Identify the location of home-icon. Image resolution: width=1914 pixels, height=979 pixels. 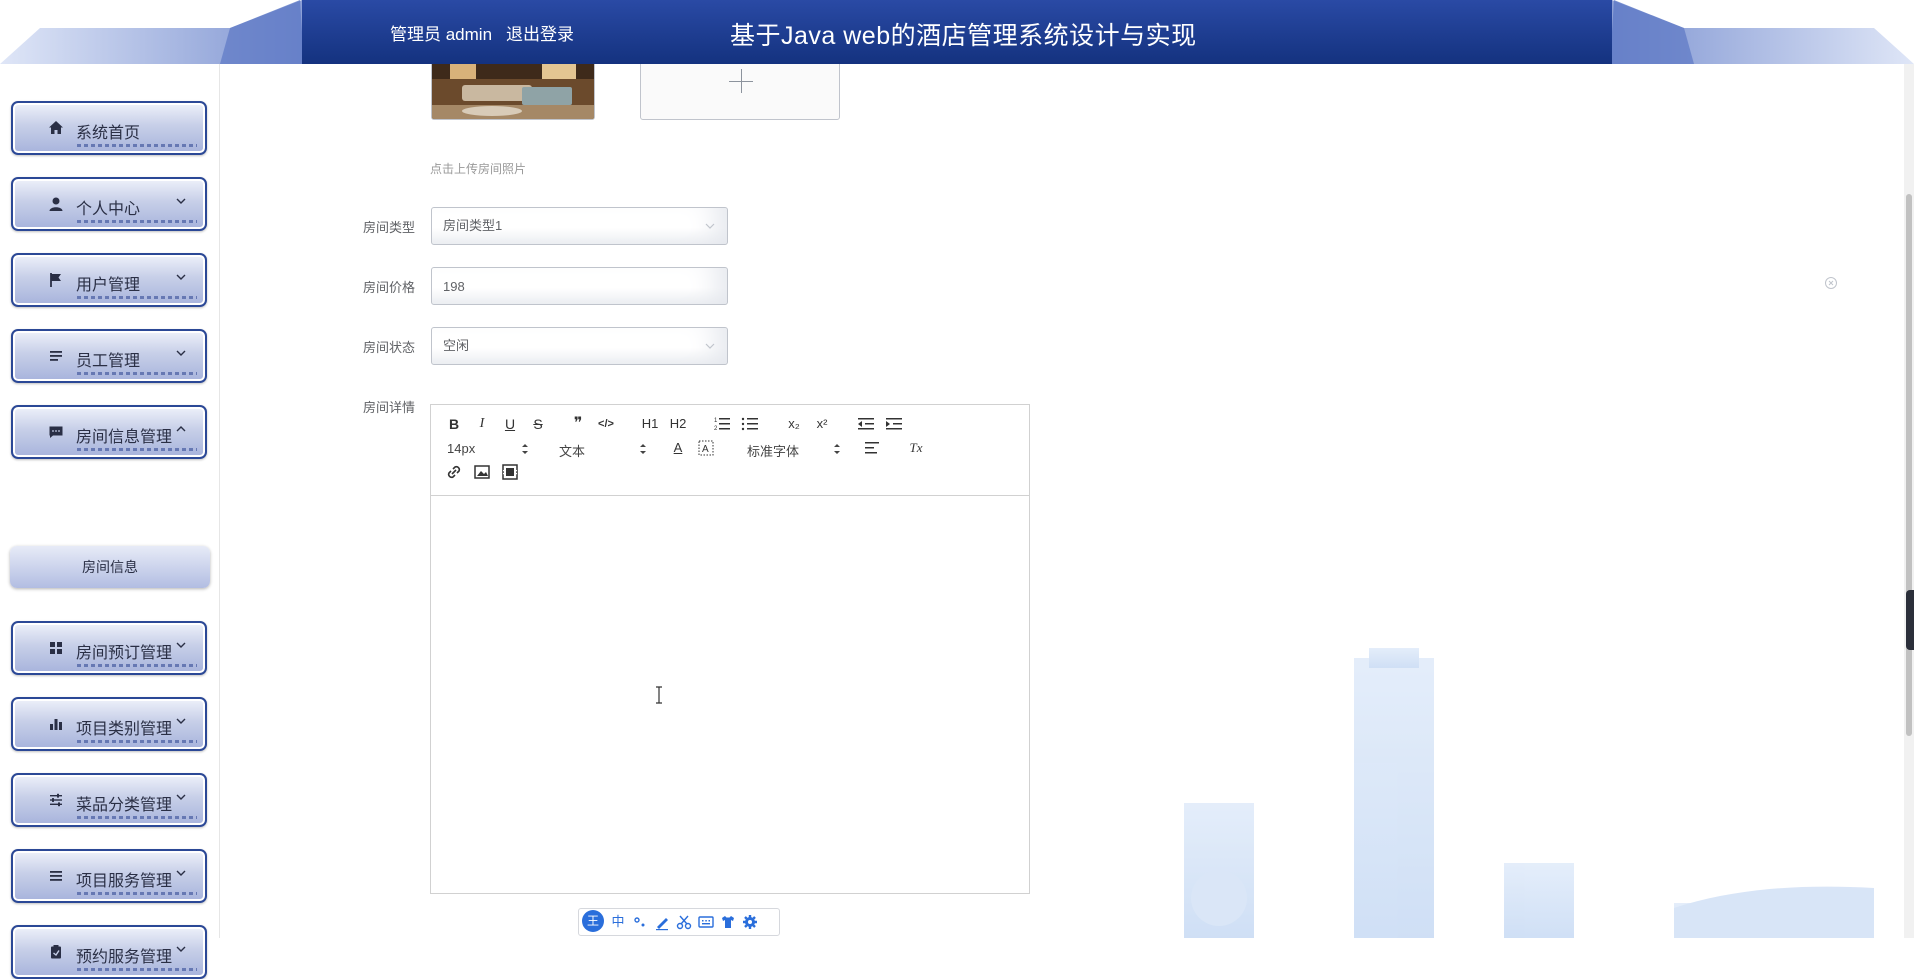
(56, 127).